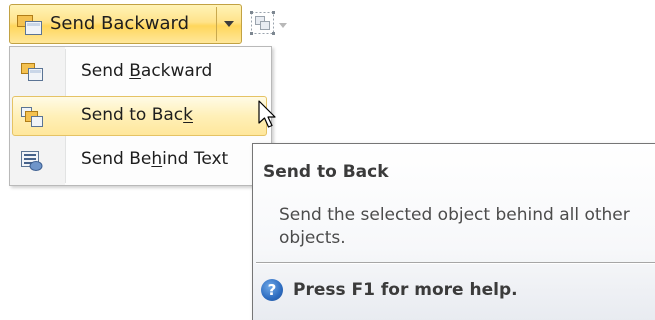 Image resolution: width=655 pixels, height=320 pixels. What do you see at coordinates (155, 159) in the screenshot?
I see `menu-item-label: Send Behind Text` at bounding box center [155, 159].